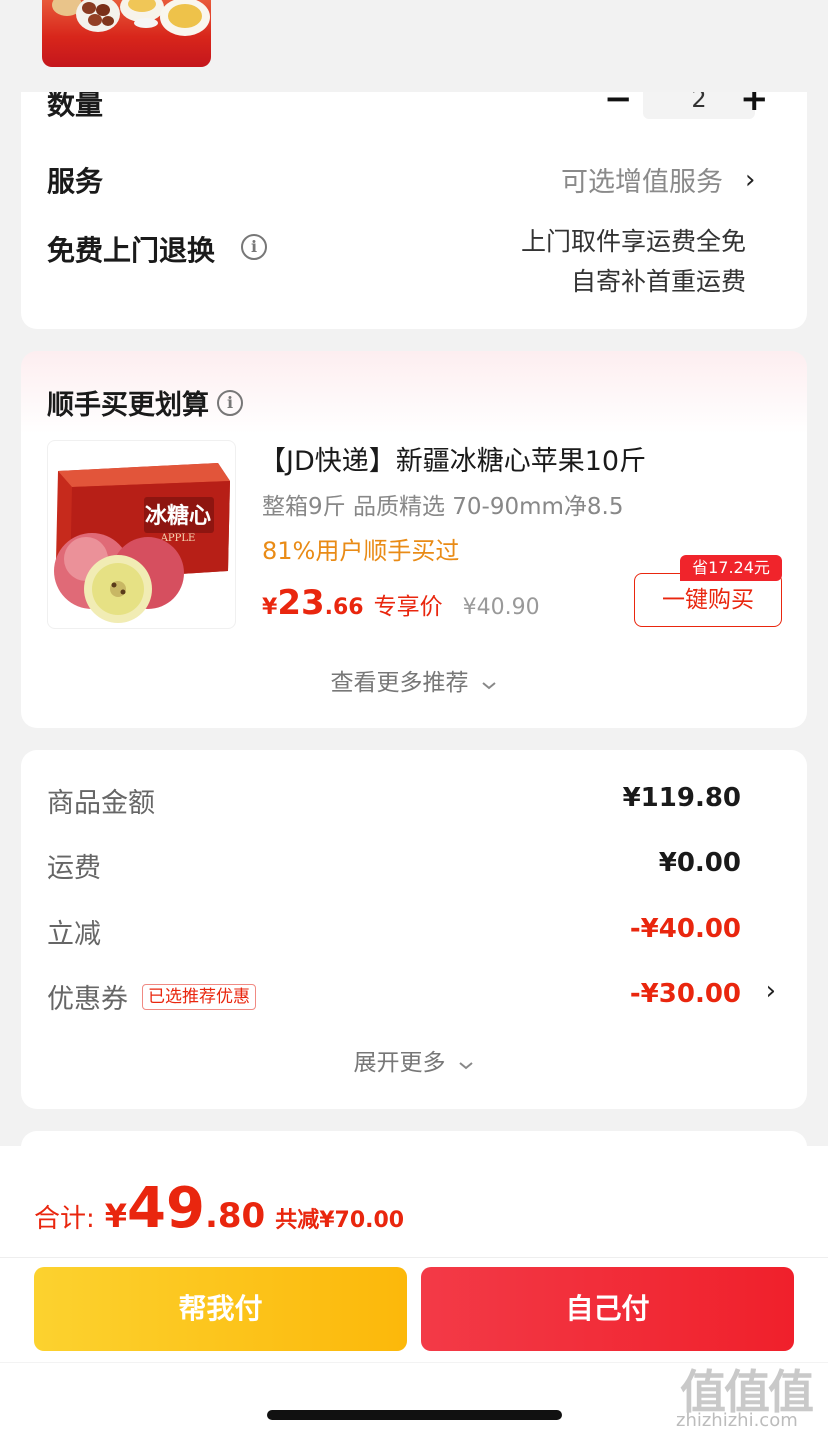 The height and width of the screenshot is (1437, 828). Describe the element at coordinates (64, 1219) in the screenshot. I see `total-label: 合计:` at that location.